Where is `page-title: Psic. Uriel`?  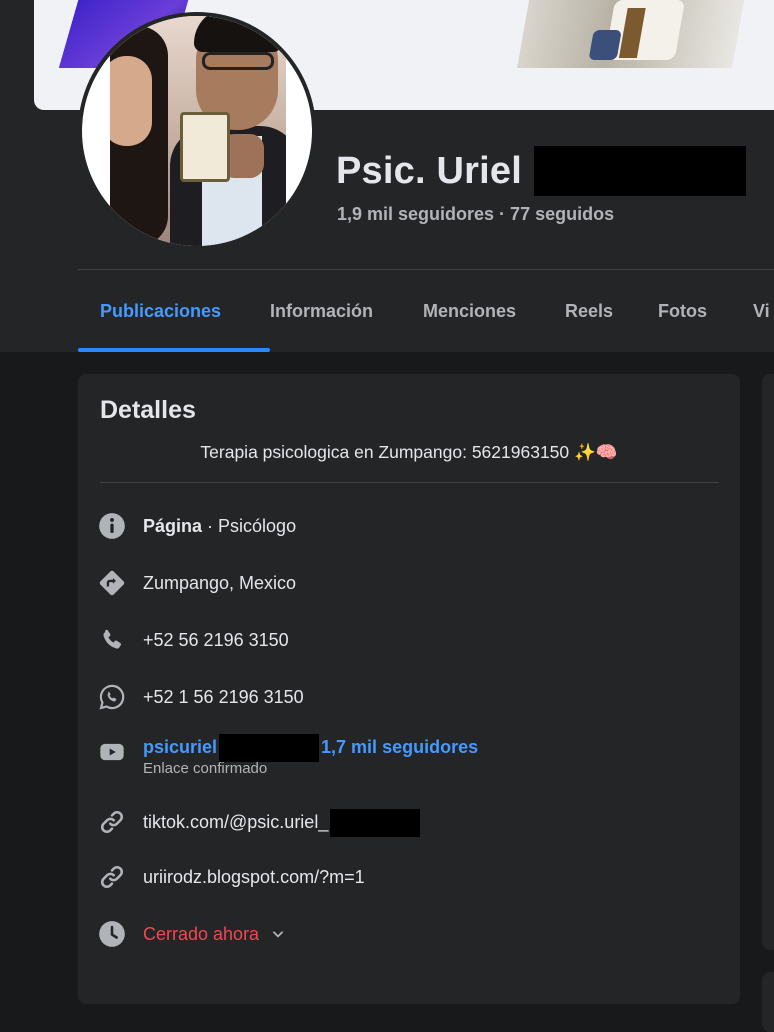
page-title: Psic. Uriel is located at coordinates (429, 170).